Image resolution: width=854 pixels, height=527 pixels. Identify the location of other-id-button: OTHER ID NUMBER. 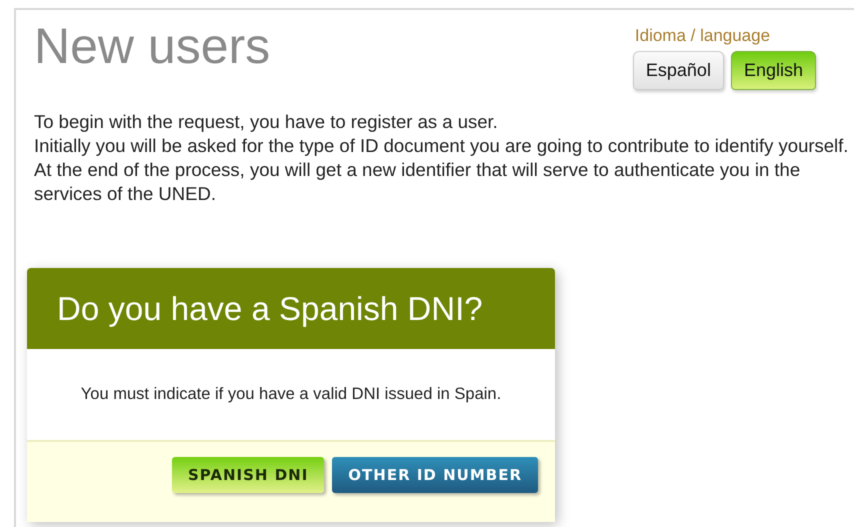
(435, 475).